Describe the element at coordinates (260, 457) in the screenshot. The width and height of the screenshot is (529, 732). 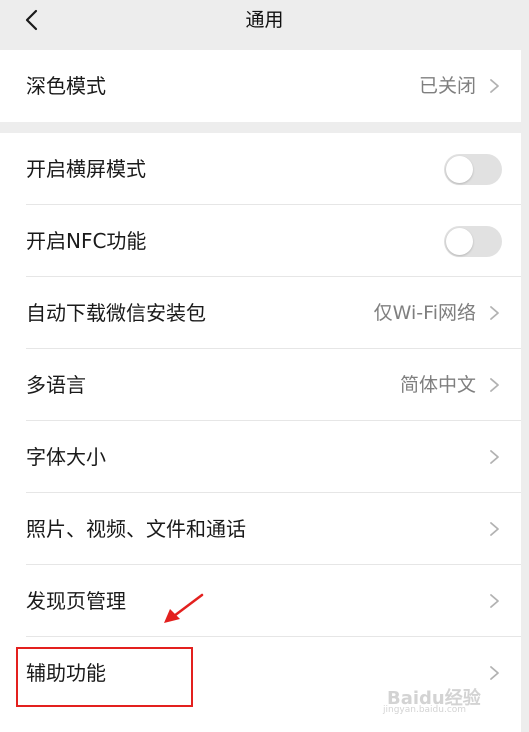
I see `font-size-row: 字体大小` at that location.